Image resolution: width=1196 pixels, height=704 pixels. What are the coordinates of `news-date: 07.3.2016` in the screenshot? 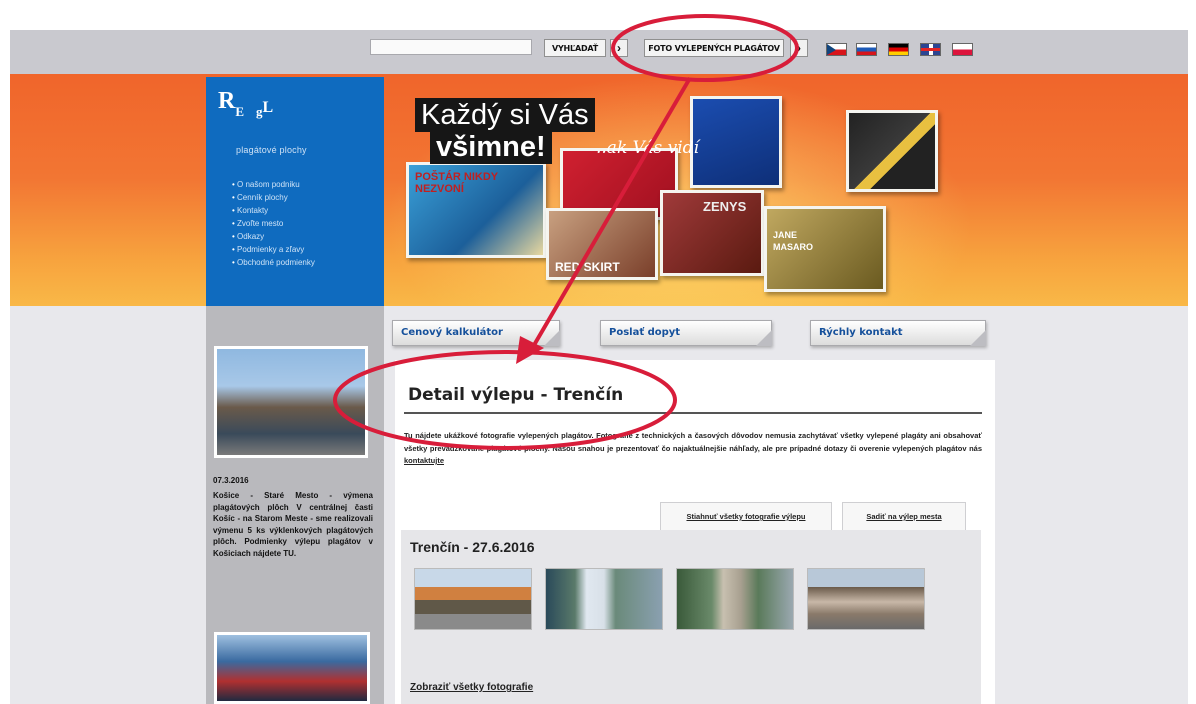 It's located at (231, 480).